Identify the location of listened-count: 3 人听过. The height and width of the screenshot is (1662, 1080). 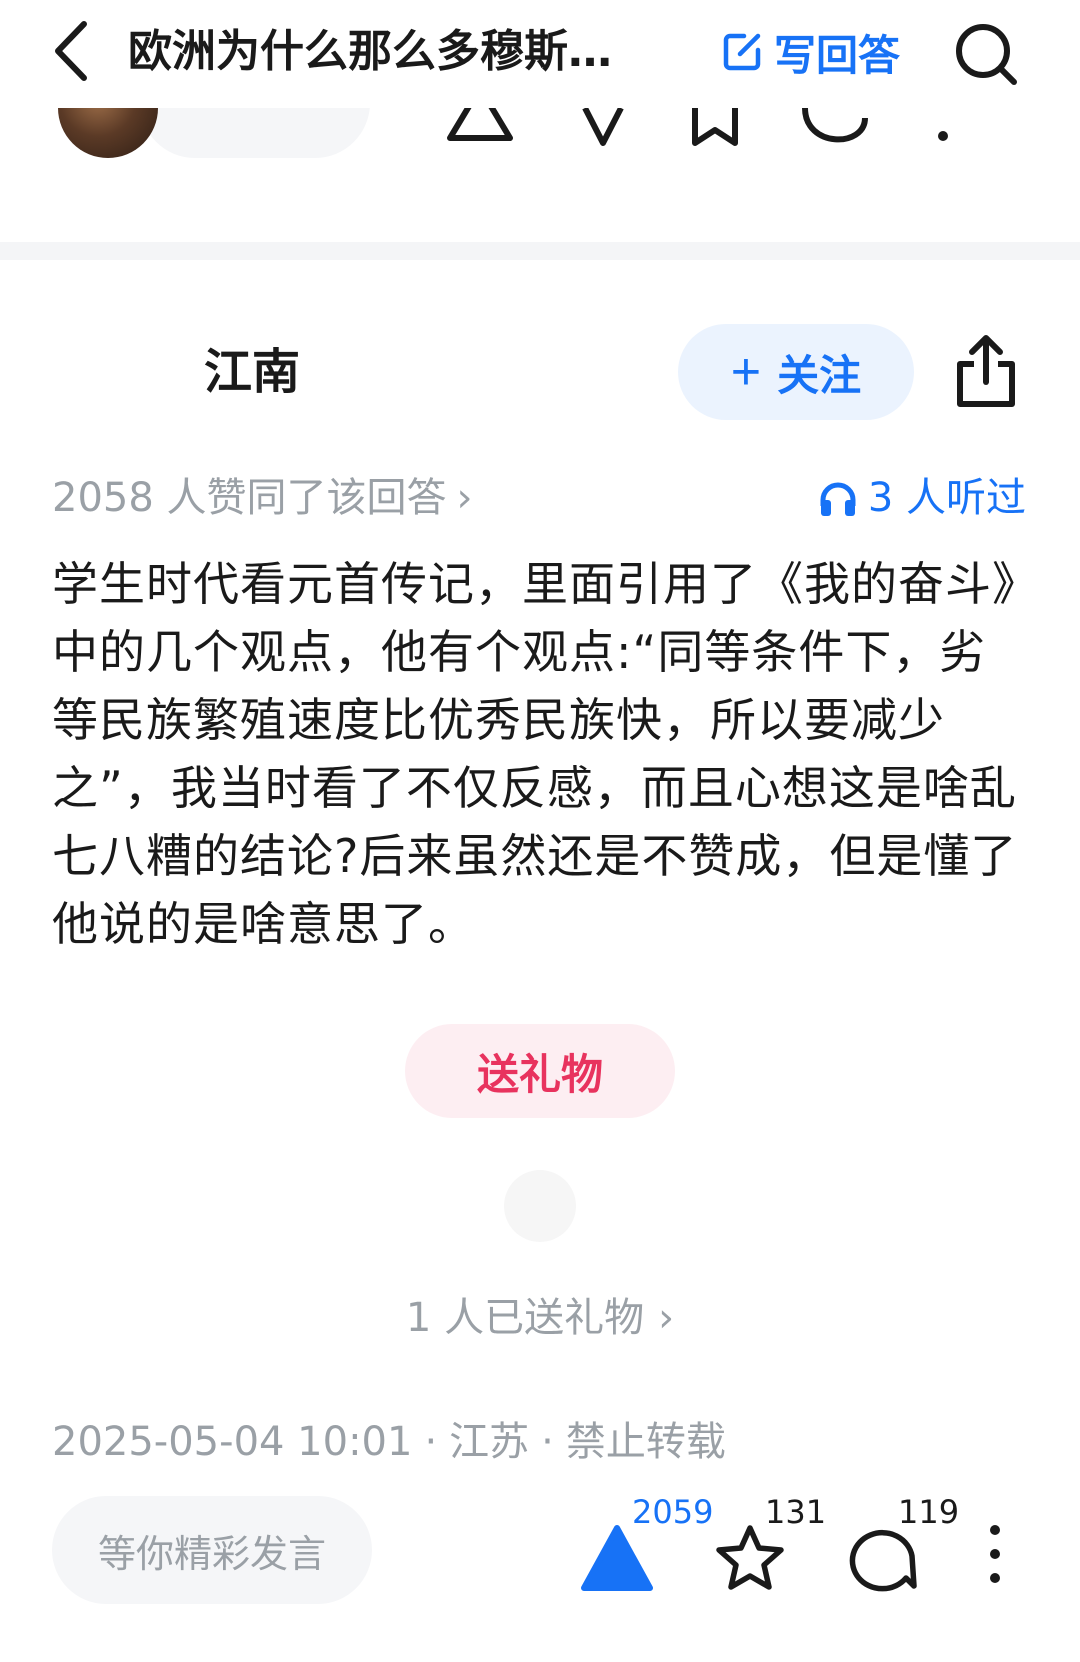
(922, 498).